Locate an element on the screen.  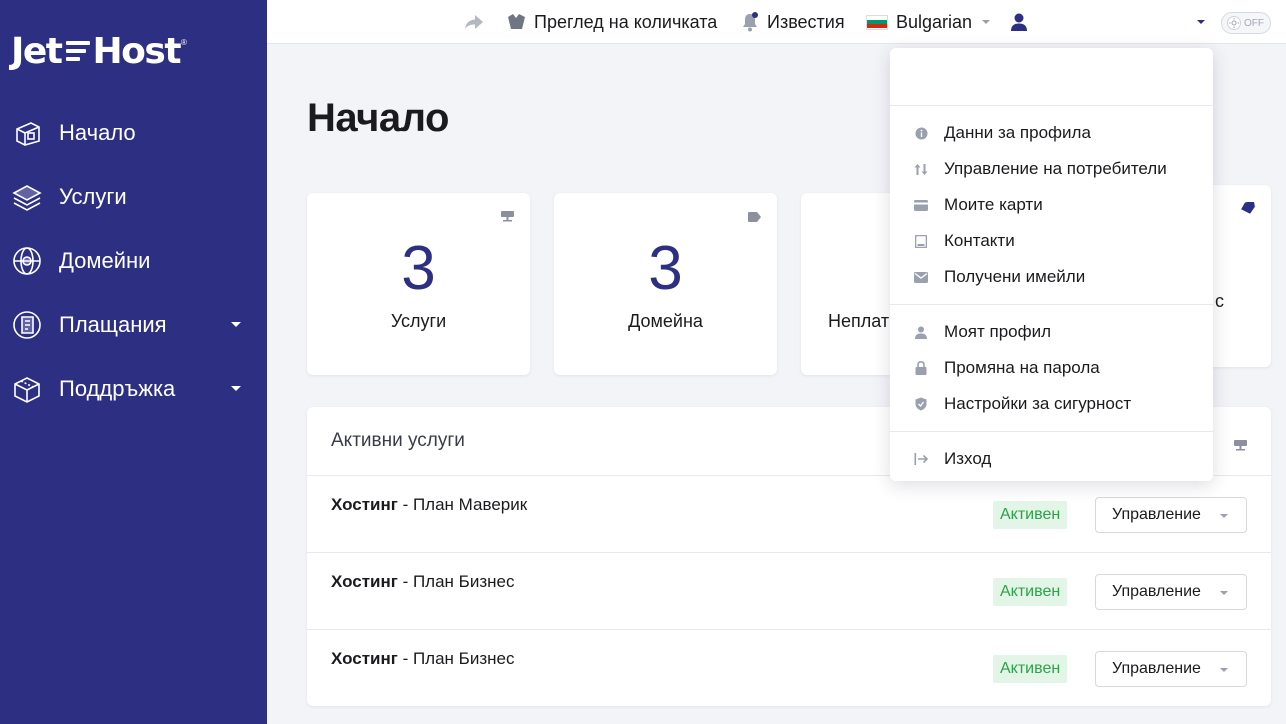
bulgarian-flag-icon is located at coordinates (877, 22).